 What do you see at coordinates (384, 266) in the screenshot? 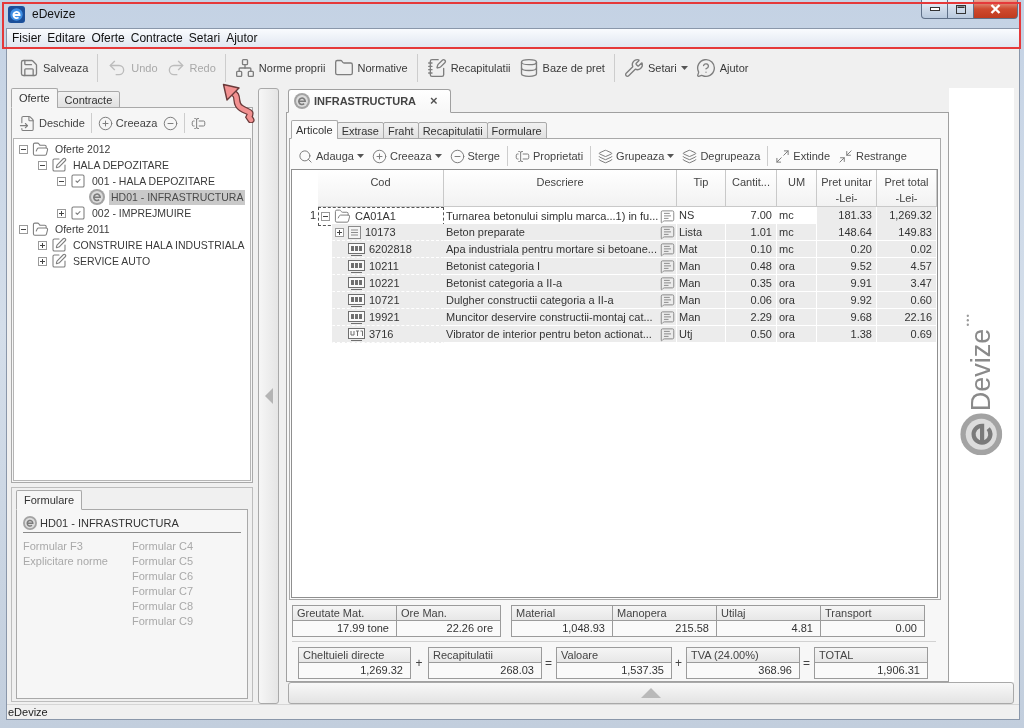
I see `code-text: 10211` at bounding box center [384, 266].